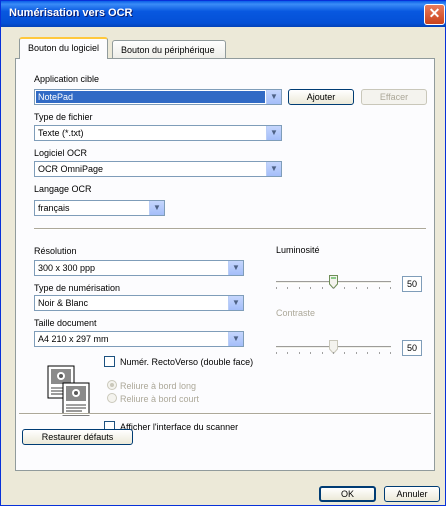 The width and height of the screenshot is (446, 506). What do you see at coordinates (412, 494) in the screenshot?
I see `cancel-button: Annuler` at bounding box center [412, 494].